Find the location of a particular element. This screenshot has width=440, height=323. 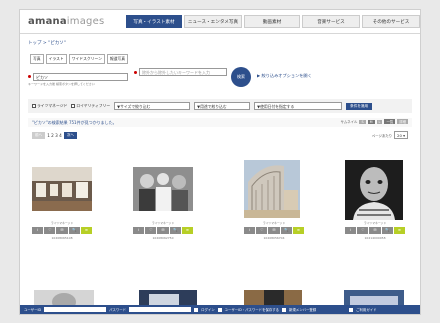

filter-illust: イラスト is located at coordinates (56, 59).